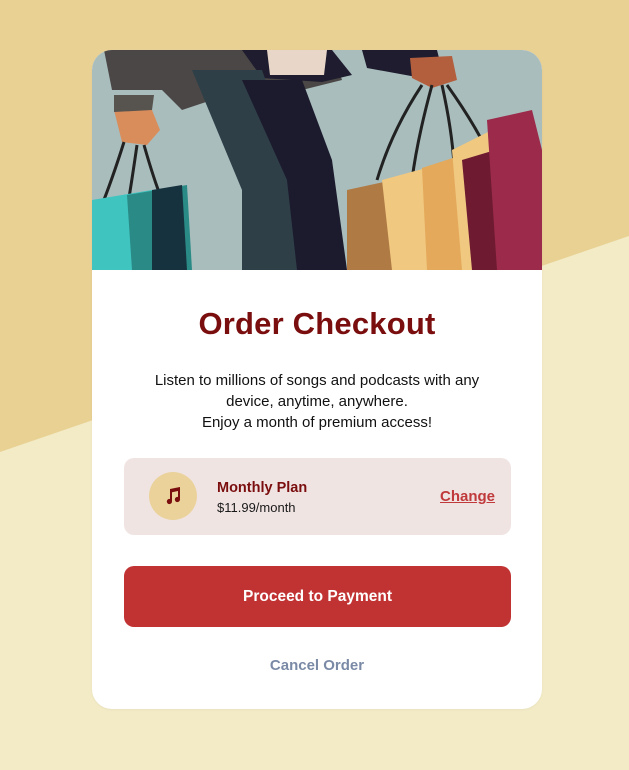 The width and height of the screenshot is (629, 770). What do you see at coordinates (317, 665) in the screenshot?
I see `cancel-order-link: Cancel Order` at bounding box center [317, 665].